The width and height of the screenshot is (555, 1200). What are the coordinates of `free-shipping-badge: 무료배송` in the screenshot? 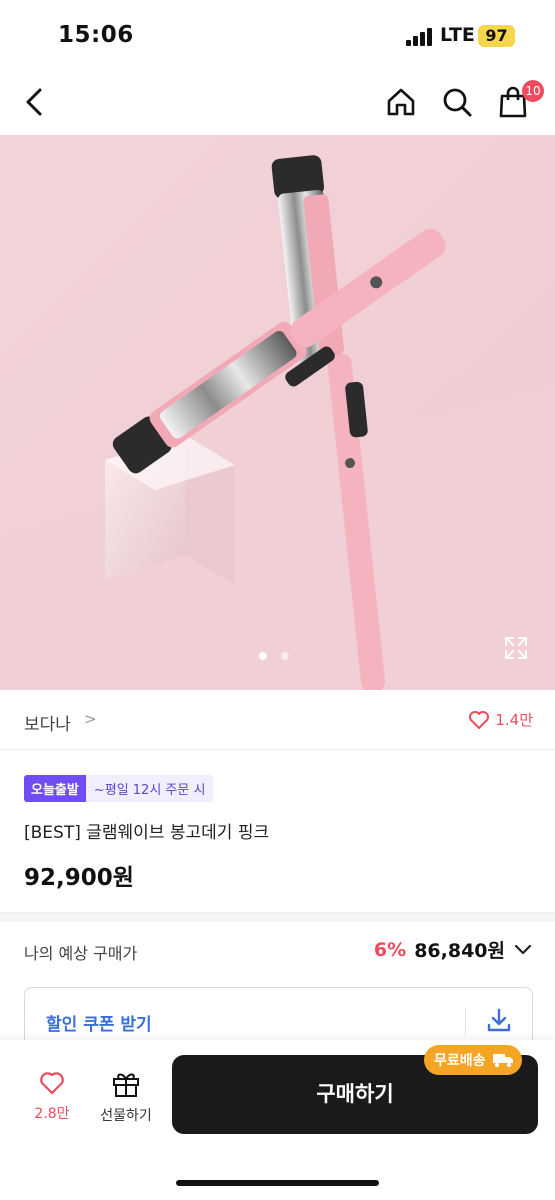 It's located at (473, 1060).